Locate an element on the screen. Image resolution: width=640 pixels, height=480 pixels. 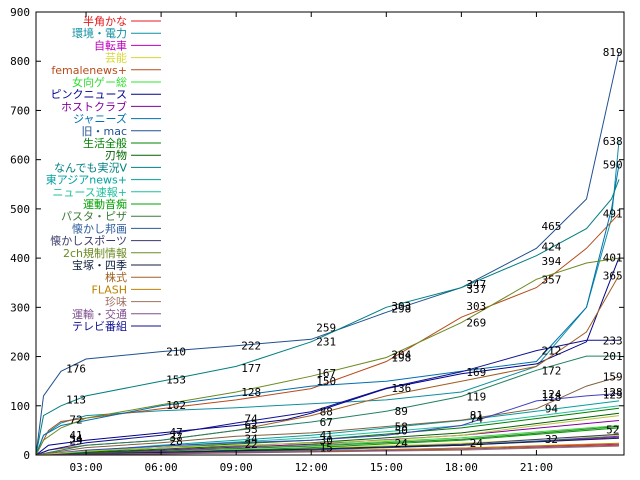
data-label: 176 is located at coordinates (76, 368).